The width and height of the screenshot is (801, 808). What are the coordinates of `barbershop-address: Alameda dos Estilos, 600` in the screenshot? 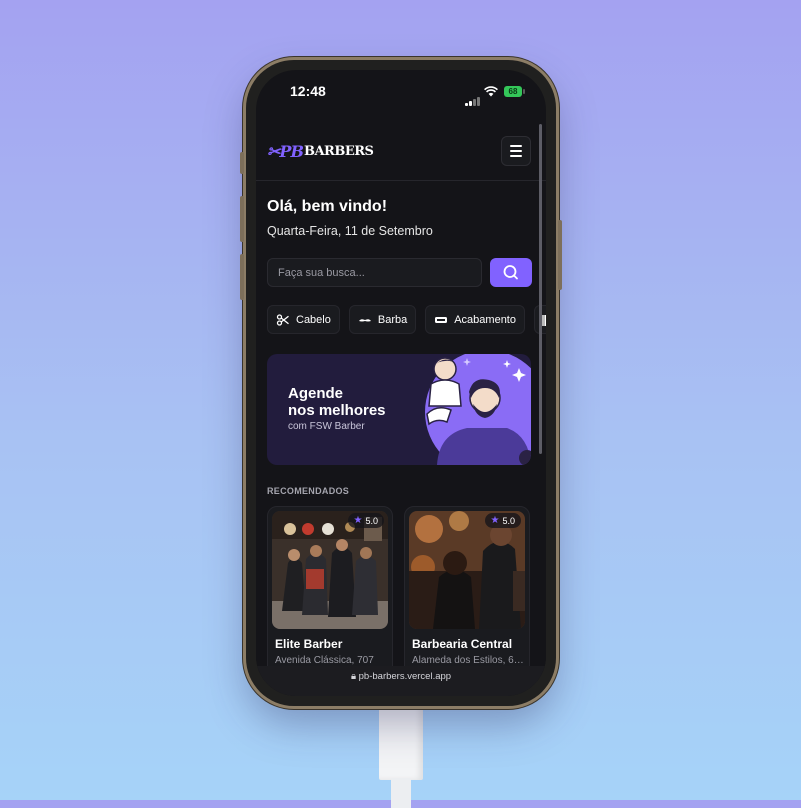 It's located at (468, 660).